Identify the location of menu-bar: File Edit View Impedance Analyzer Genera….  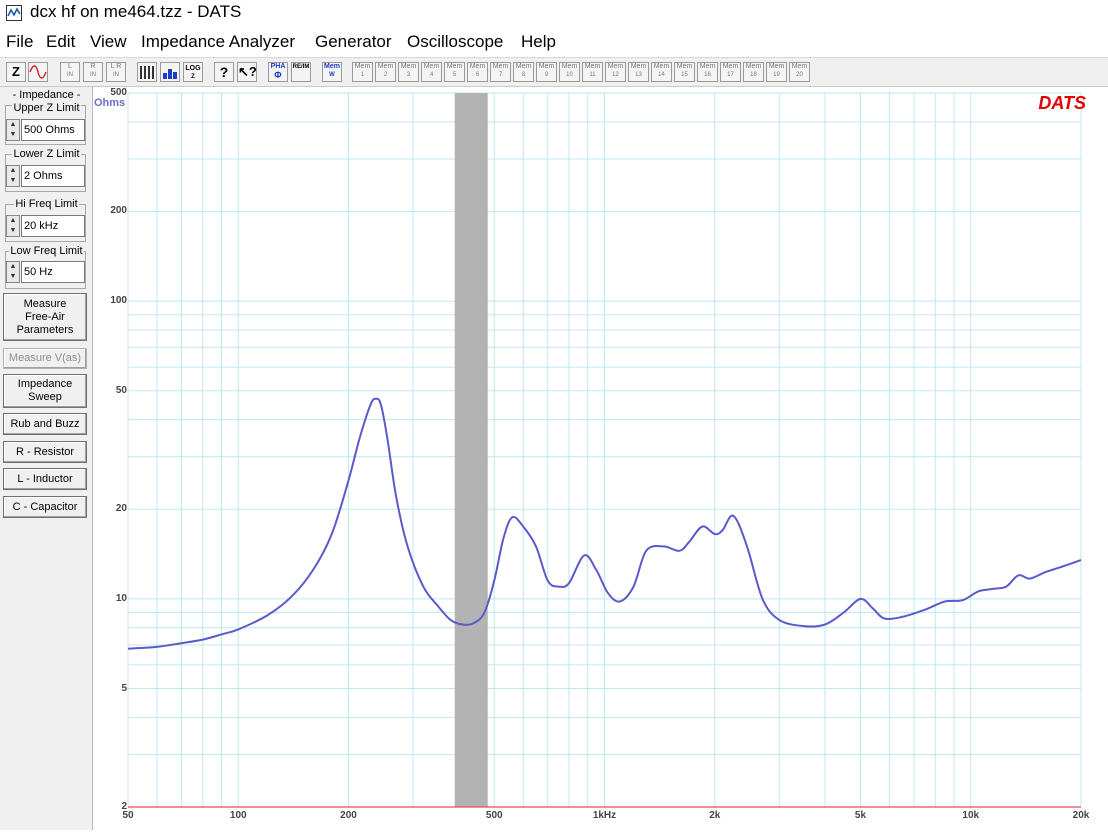
(554, 42).